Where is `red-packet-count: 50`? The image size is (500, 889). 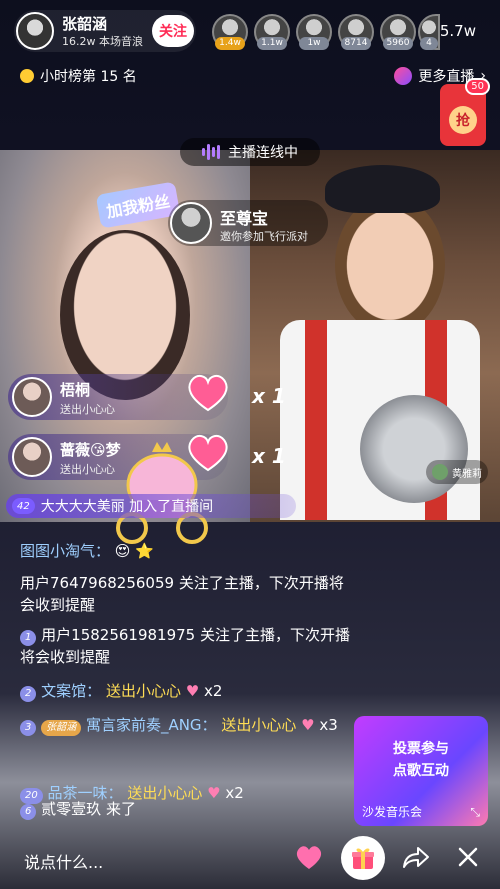 red-packet-count: 50 is located at coordinates (477, 86).